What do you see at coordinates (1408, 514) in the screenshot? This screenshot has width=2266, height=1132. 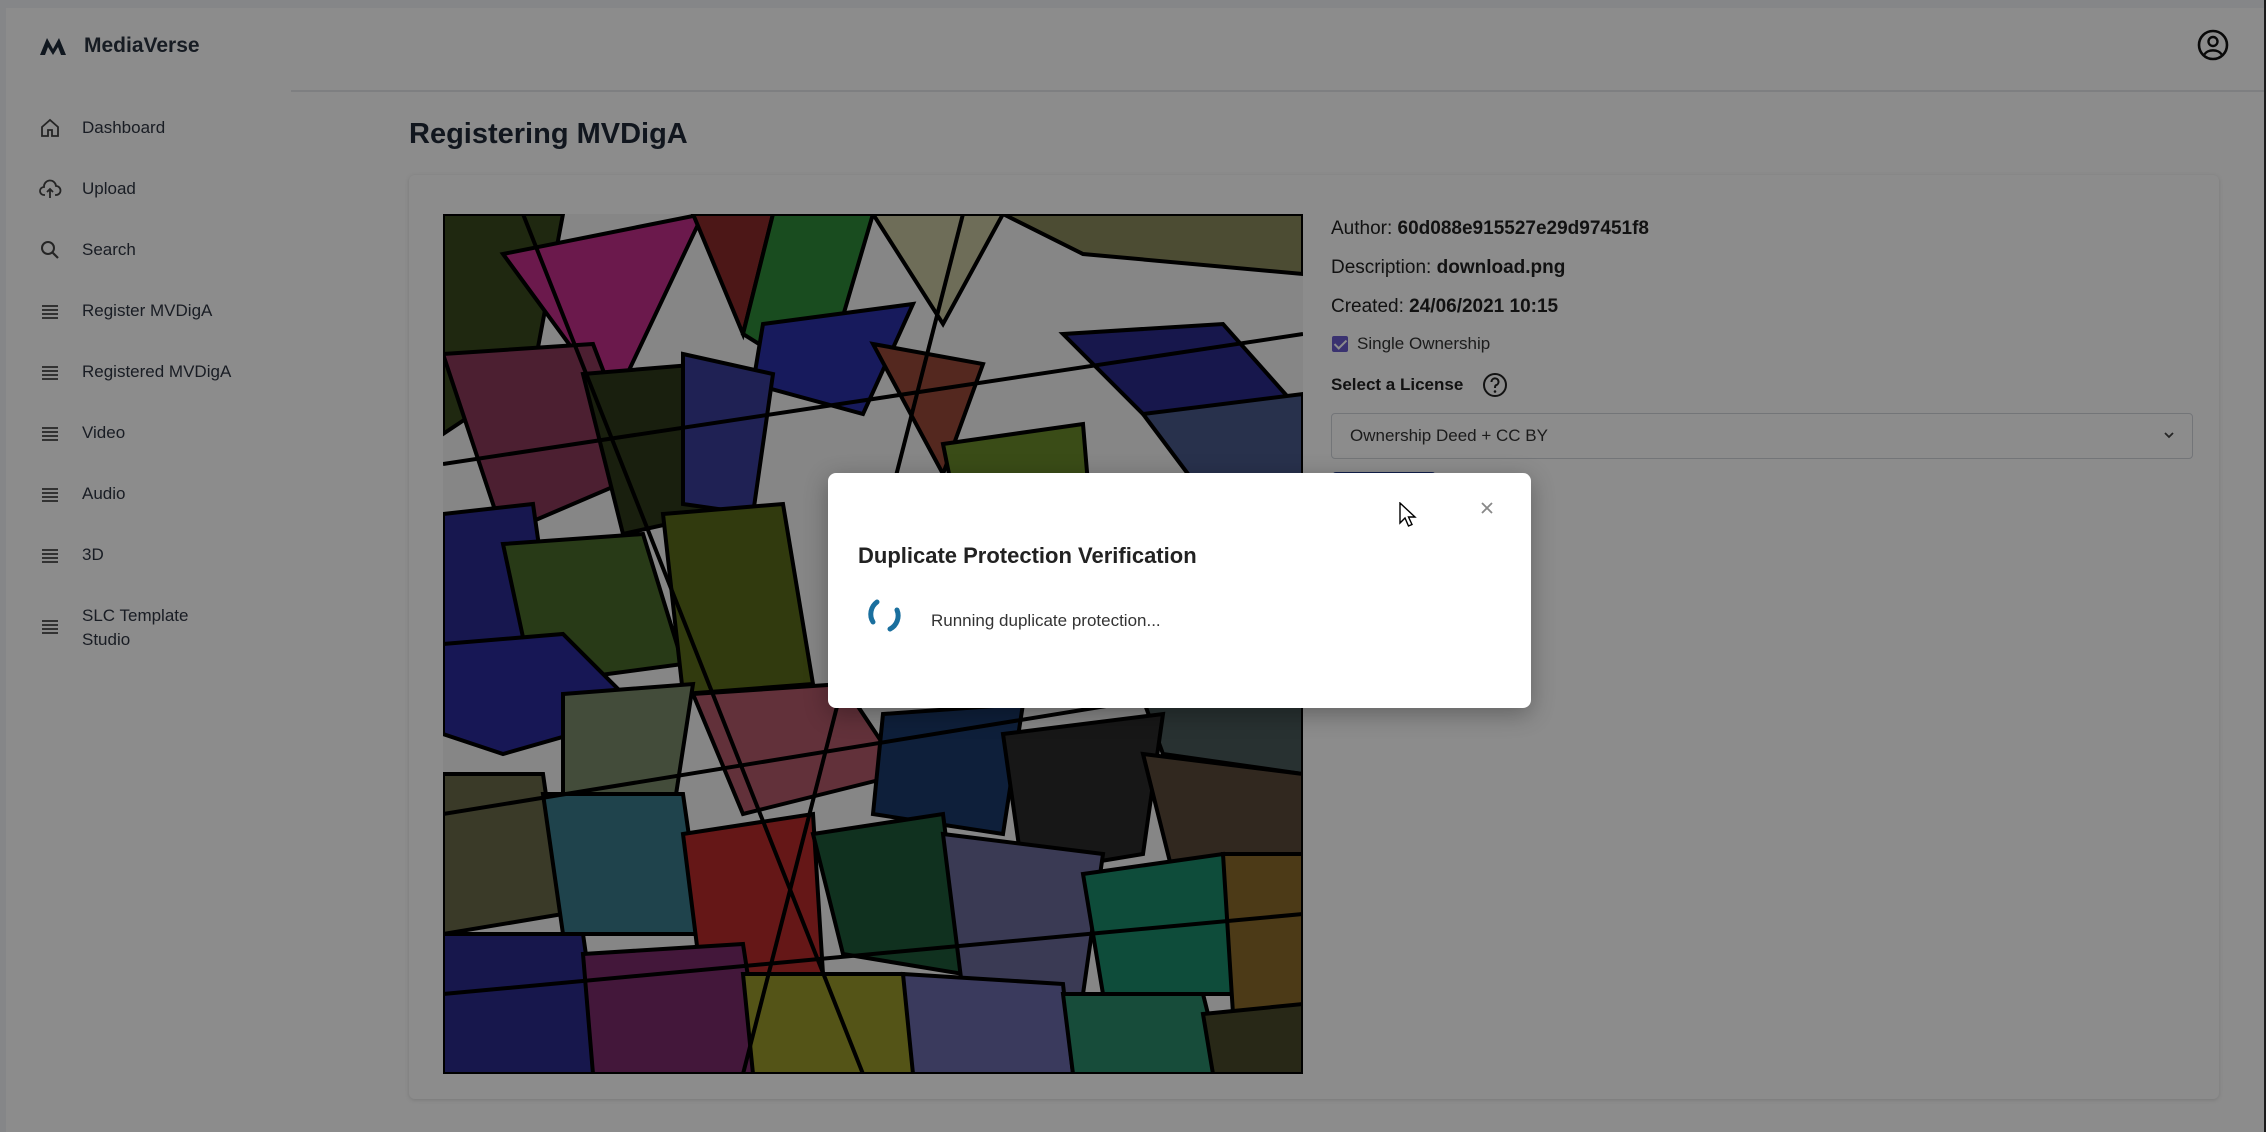 I see `mouse-cursor-icon` at bounding box center [1408, 514].